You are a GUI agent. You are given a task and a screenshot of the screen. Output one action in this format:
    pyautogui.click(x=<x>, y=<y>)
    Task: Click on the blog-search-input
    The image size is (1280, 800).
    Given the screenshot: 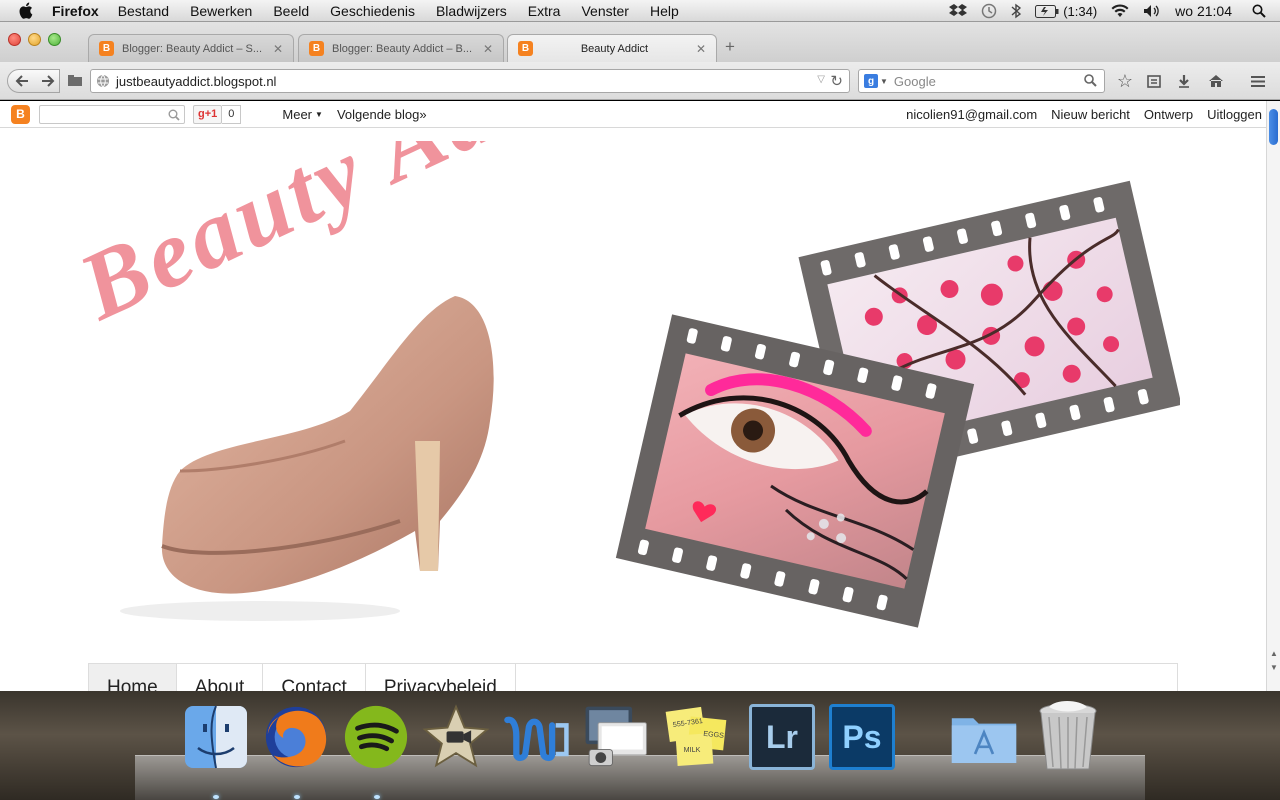 What is the action you would take?
    pyautogui.click(x=112, y=114)
    